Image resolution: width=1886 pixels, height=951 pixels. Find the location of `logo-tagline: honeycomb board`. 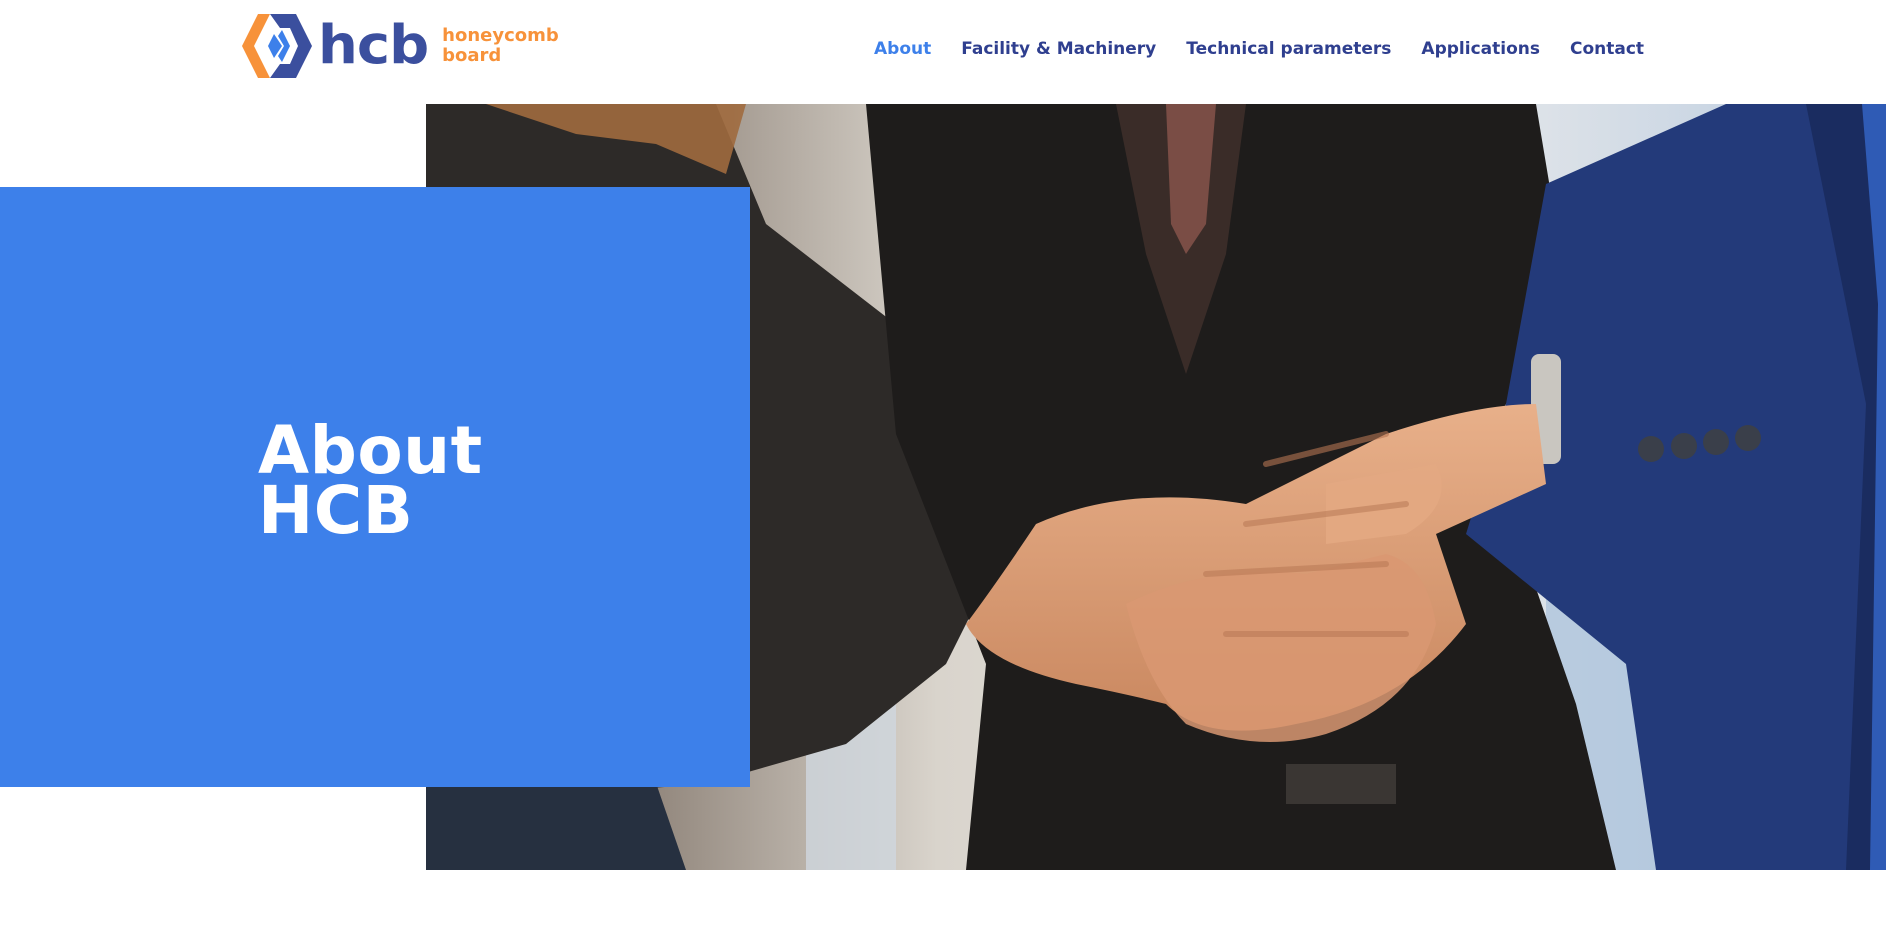

logo-tagline: honeycomb board is located at coordinates (500, 46).